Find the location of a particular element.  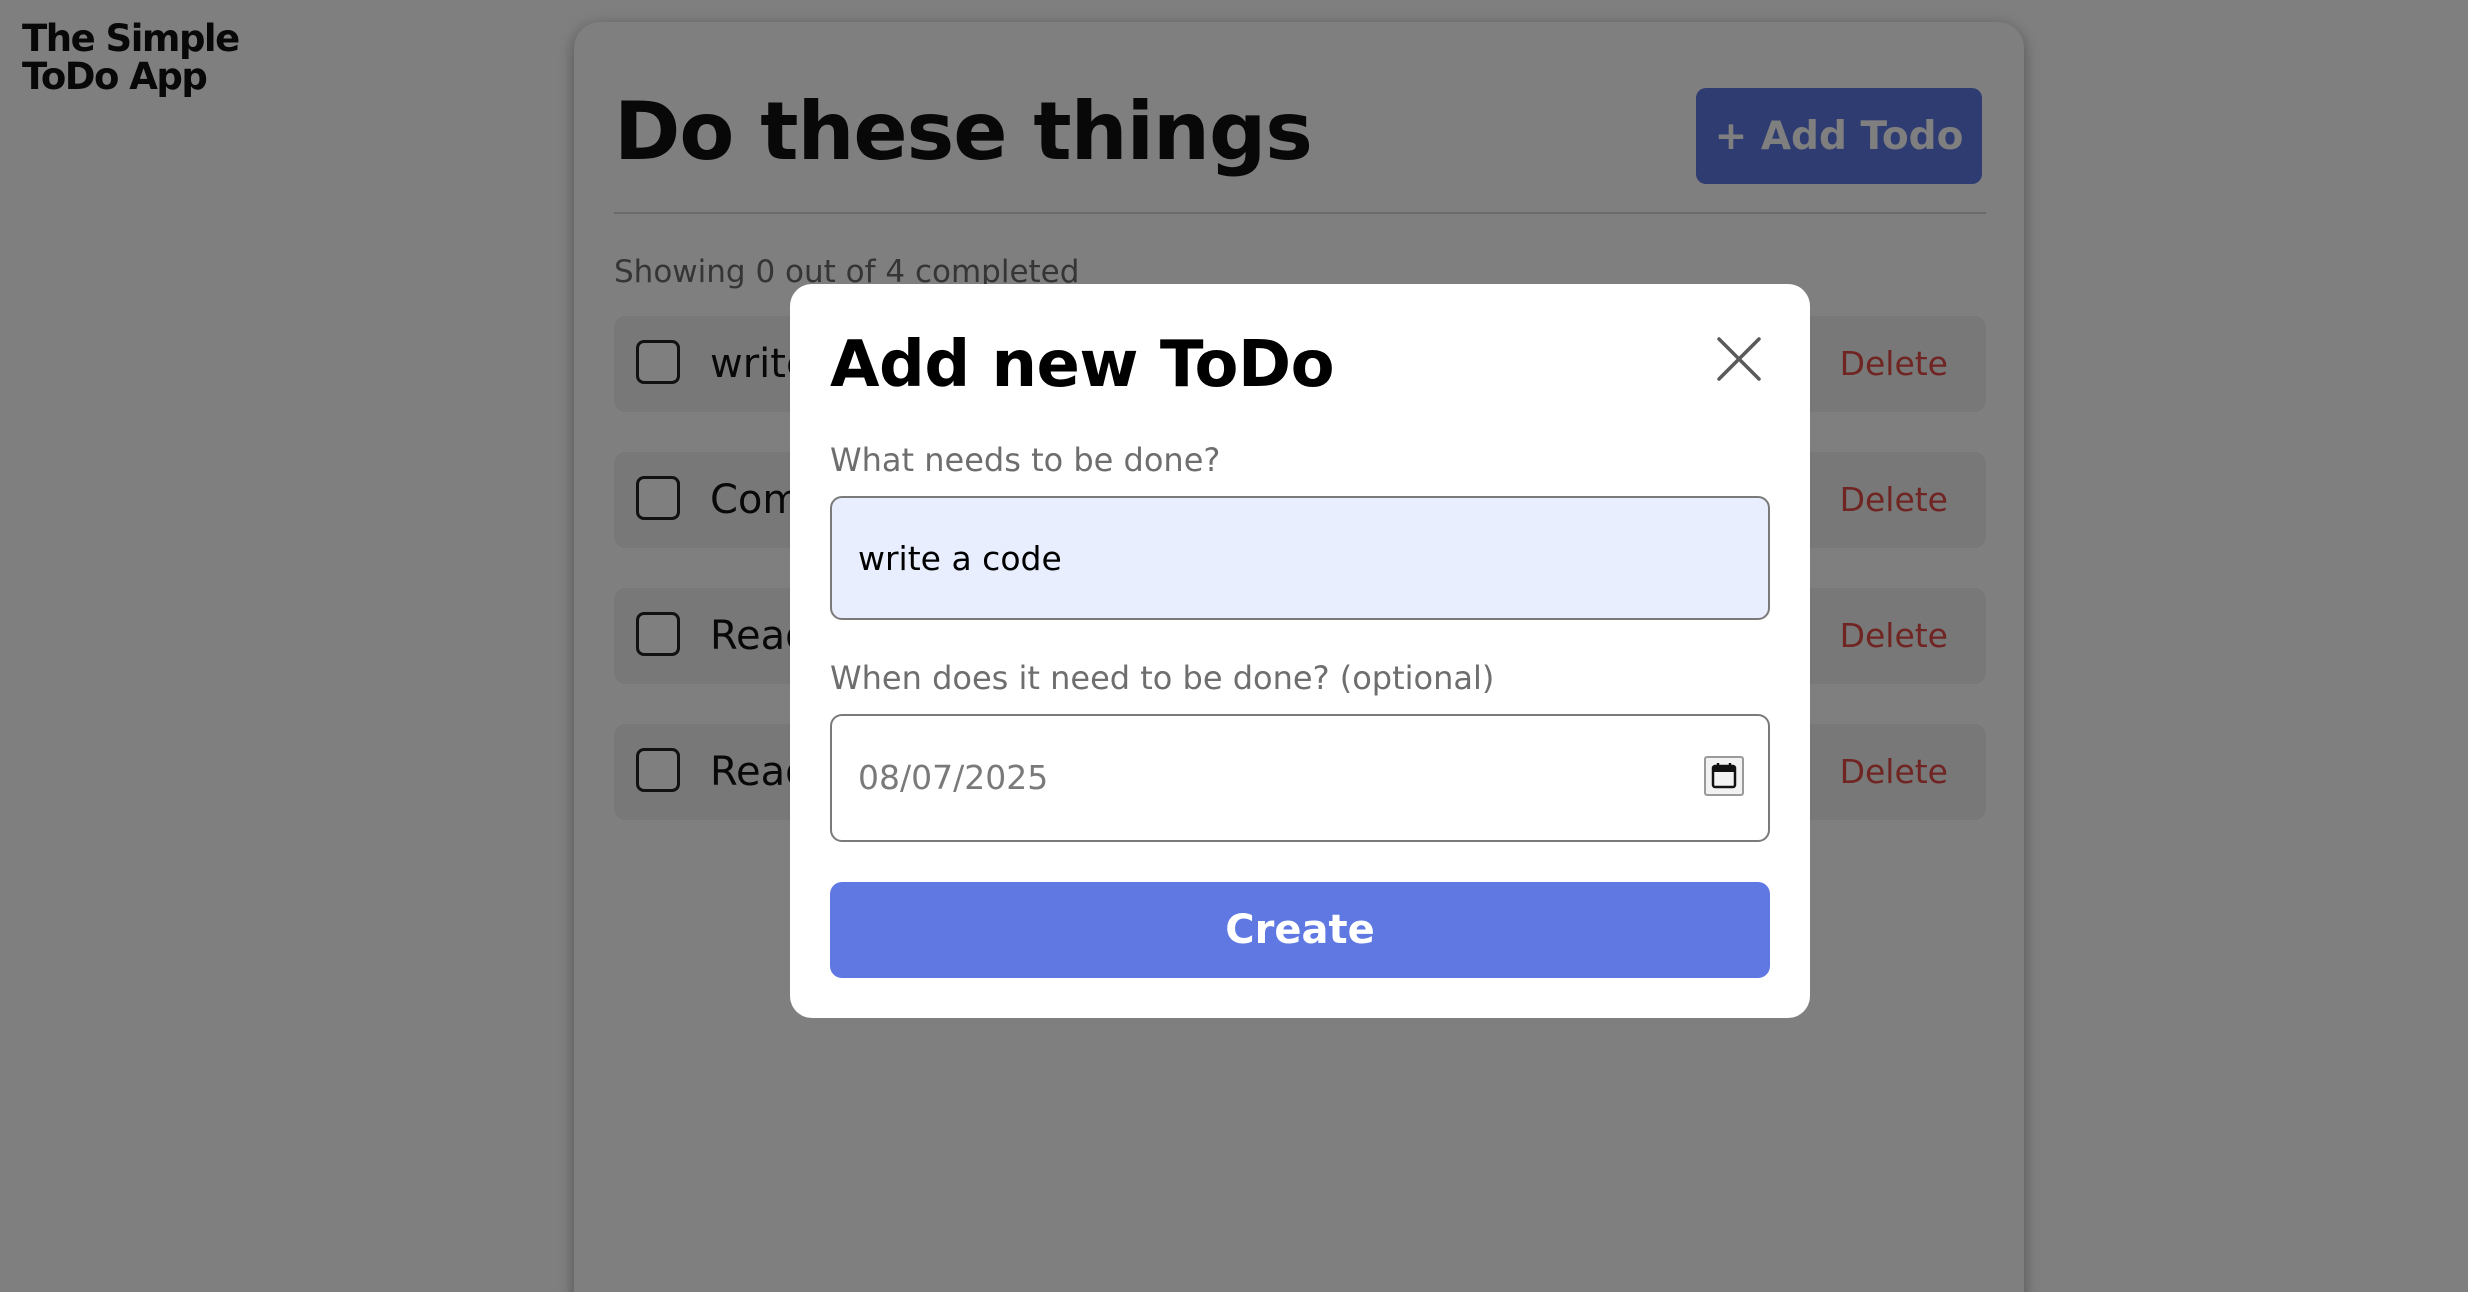

create-button: Create is located at coordinates (1300, 930).